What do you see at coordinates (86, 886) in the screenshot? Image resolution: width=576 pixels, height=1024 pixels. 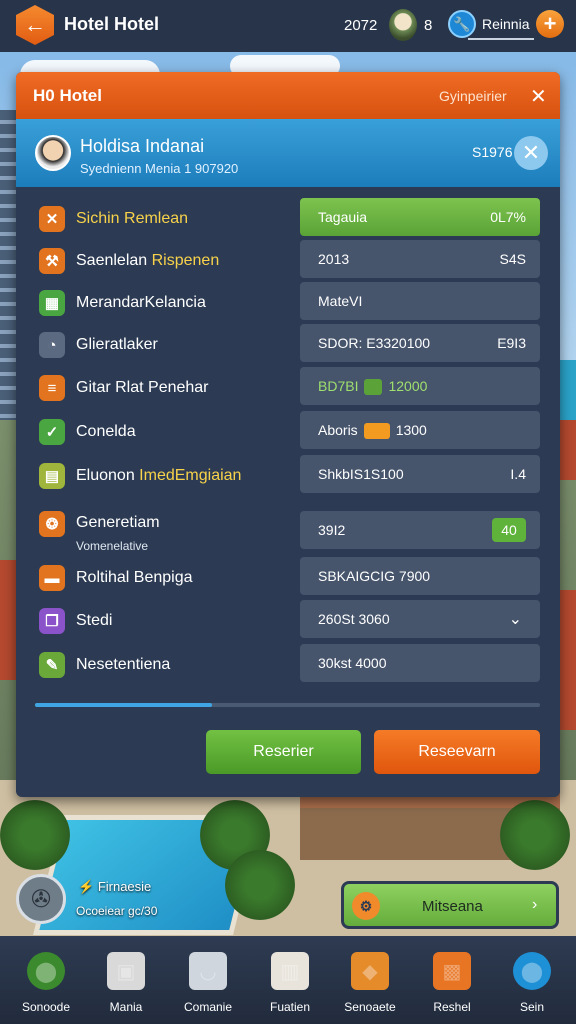 I see `bolt-icon: ⚡` at bounding box center [86, 886].